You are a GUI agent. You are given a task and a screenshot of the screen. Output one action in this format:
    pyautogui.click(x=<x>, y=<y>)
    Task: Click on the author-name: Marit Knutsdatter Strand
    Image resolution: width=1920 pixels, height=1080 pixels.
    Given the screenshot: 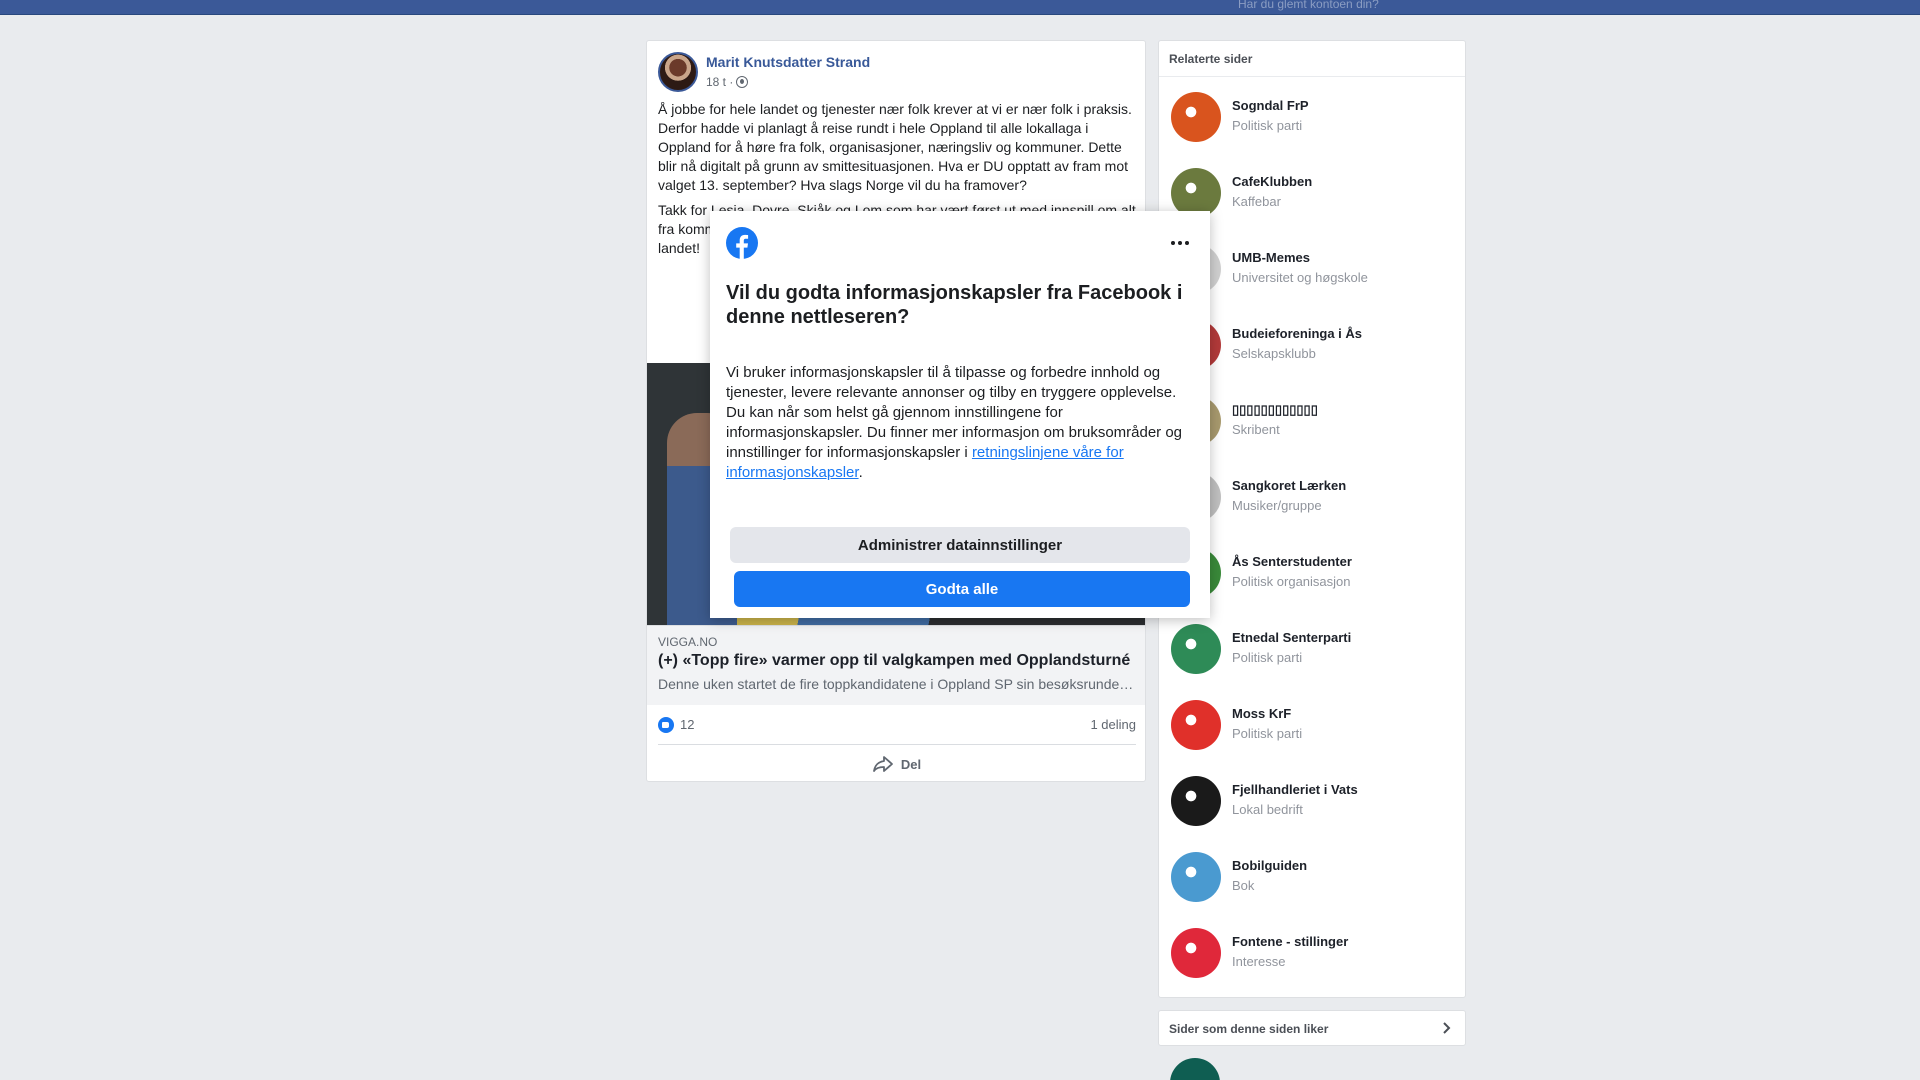 What is the action you would take?
    pyautogui.click(x=788, y=62)
    